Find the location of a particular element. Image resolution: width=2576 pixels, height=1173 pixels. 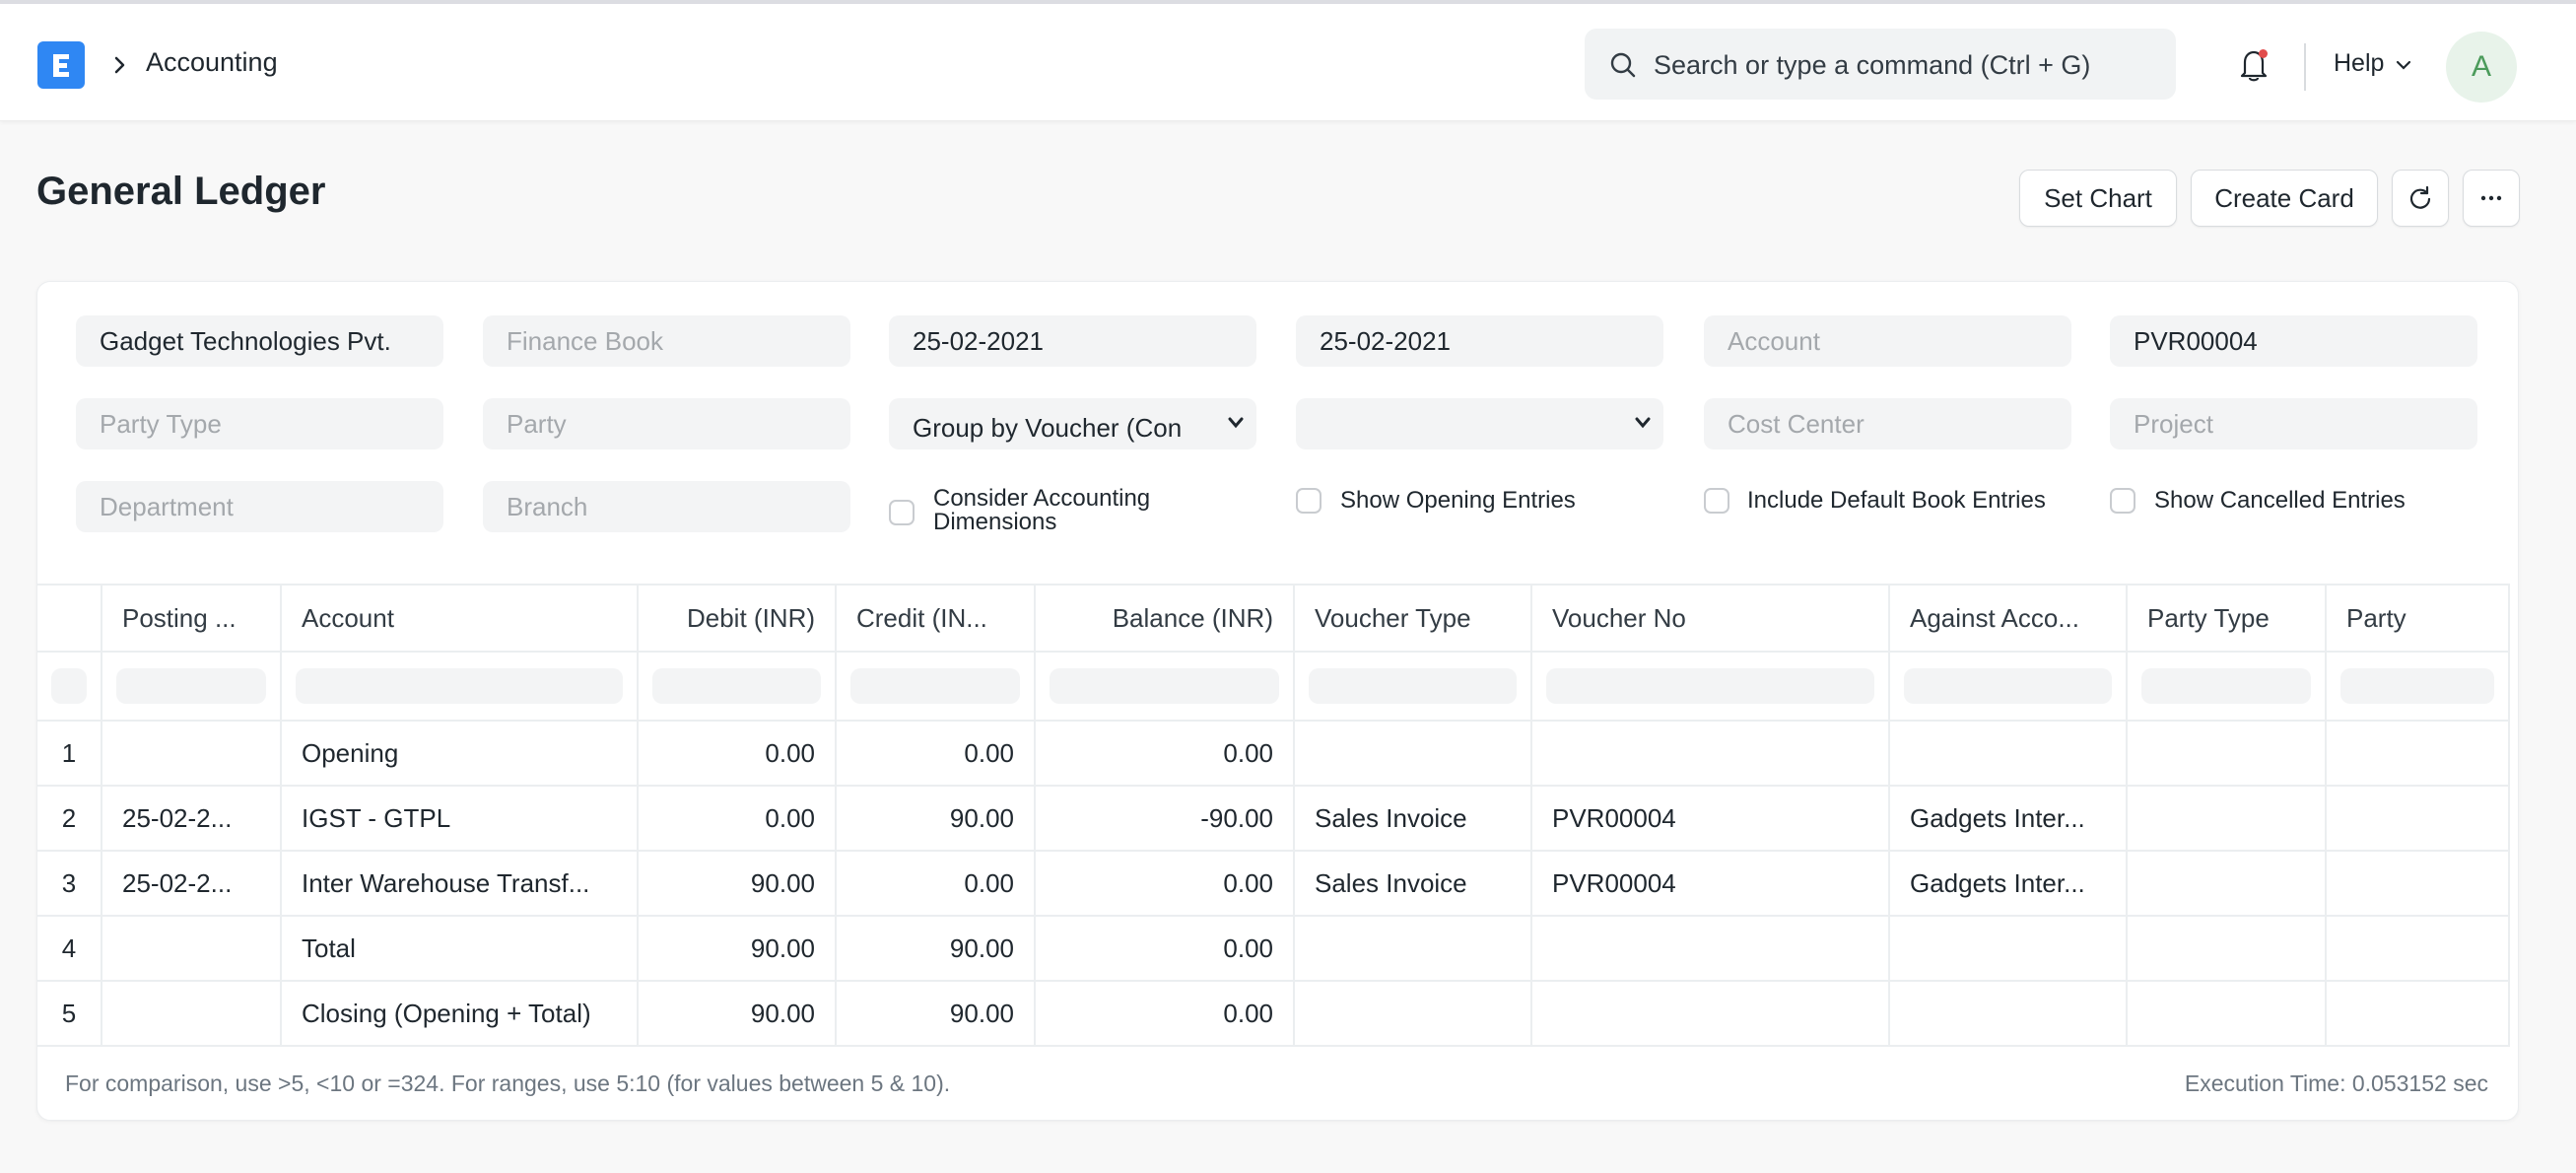

column-filter-input-credit is located at coordinates (935, 686).